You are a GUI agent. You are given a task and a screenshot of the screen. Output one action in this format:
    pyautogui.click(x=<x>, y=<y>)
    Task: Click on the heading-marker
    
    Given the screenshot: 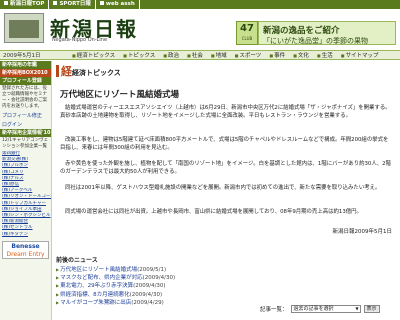 What is the action you would take?
    pyautogui.click(x=57, y=71)
    